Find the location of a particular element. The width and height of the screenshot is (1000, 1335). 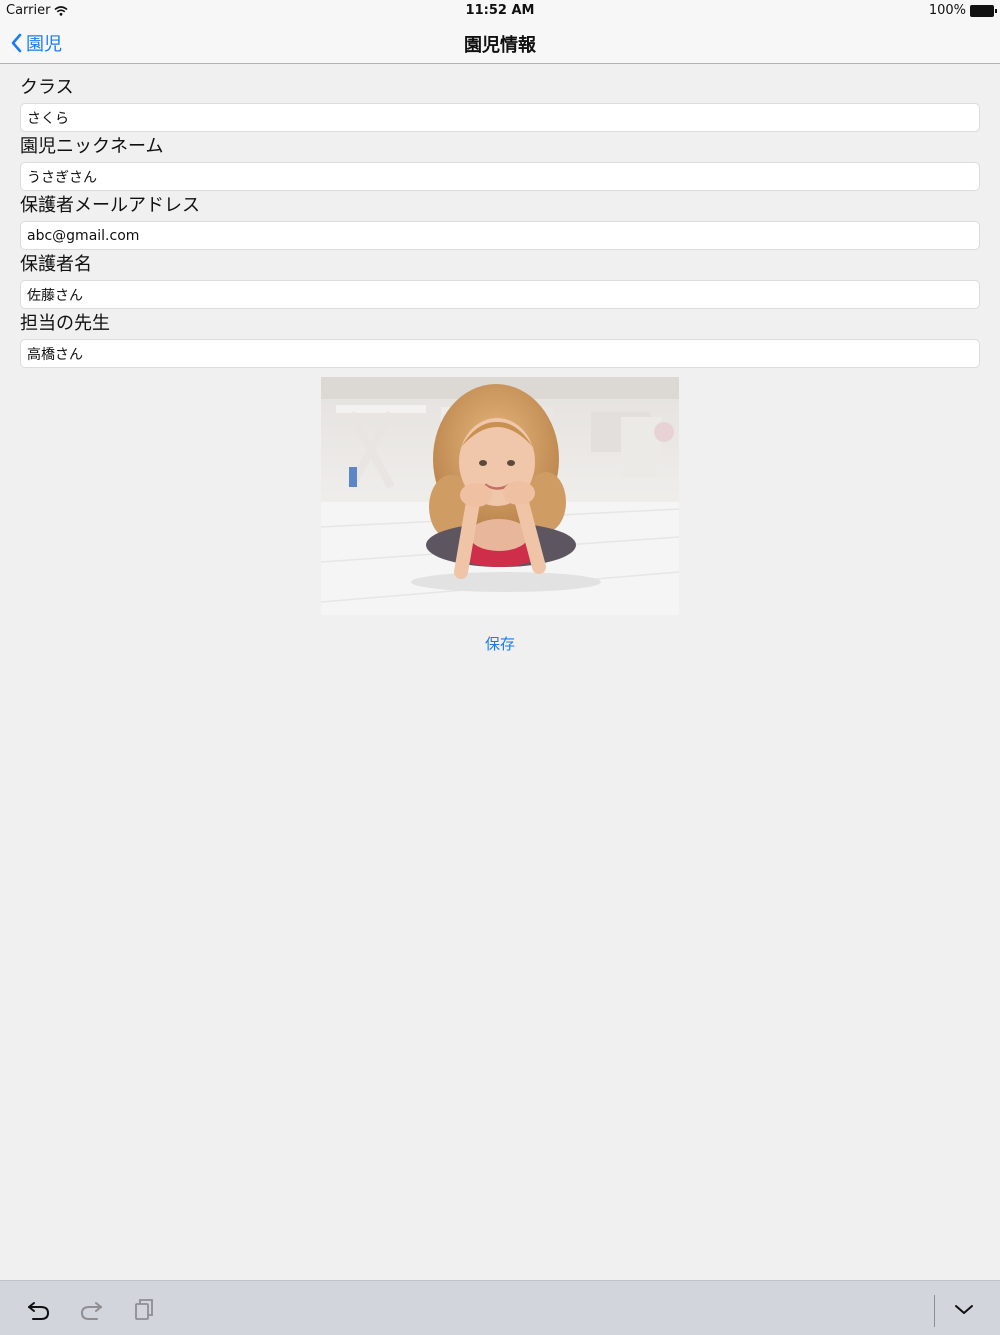

status-time: 11:52 AM is located at coordinates (500, 10).